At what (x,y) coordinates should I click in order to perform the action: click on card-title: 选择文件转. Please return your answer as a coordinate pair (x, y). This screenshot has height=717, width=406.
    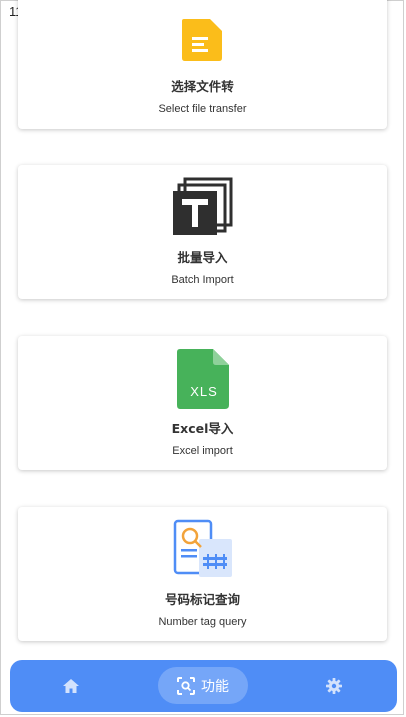
    Looking at the image, I should click on (202, 86).